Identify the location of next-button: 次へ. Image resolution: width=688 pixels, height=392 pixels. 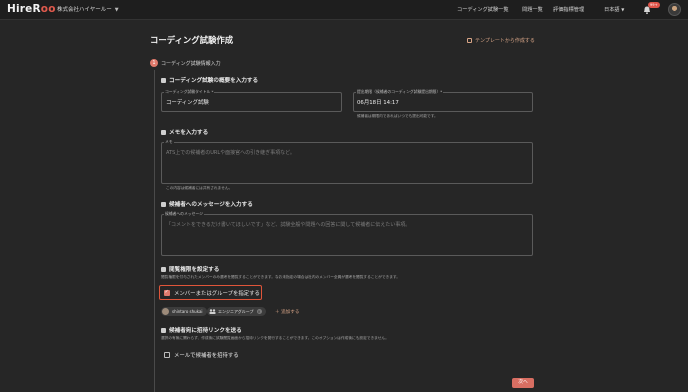
(523, 383).